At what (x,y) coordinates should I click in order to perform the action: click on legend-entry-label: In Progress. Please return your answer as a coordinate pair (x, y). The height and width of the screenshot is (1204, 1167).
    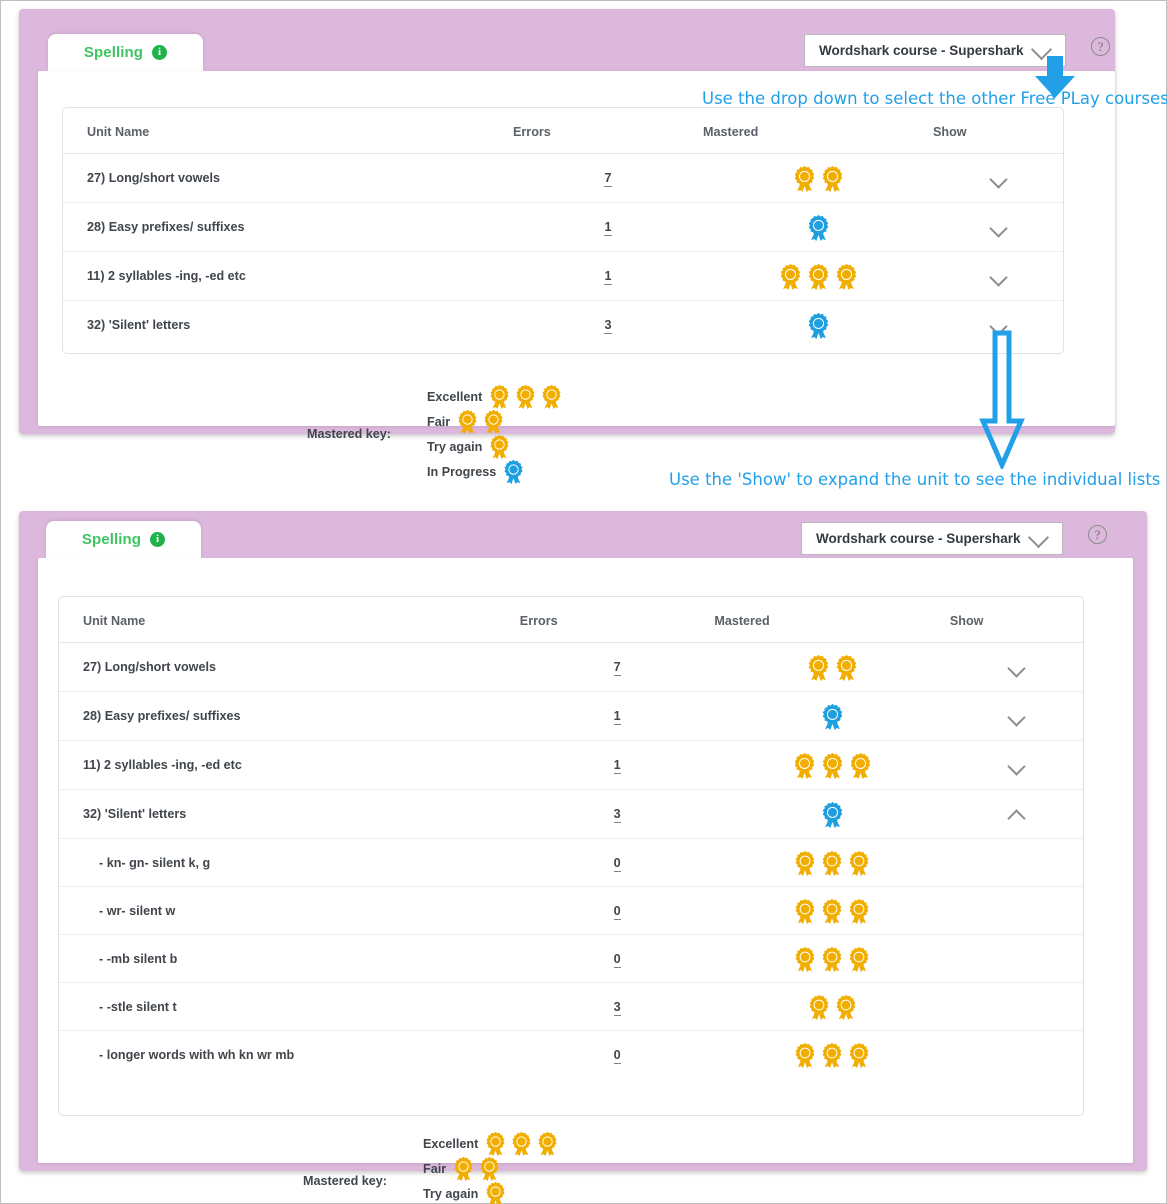
    Looking at the image, I should click on (462, 471).